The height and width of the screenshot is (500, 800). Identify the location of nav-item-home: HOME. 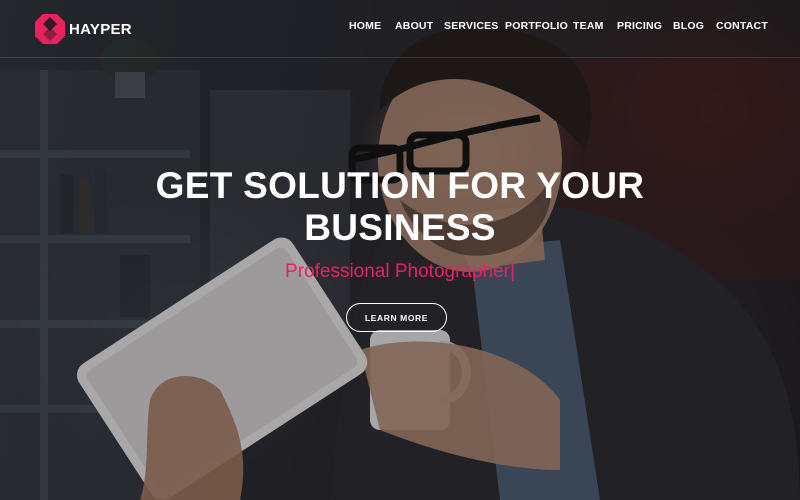
(365, 26).